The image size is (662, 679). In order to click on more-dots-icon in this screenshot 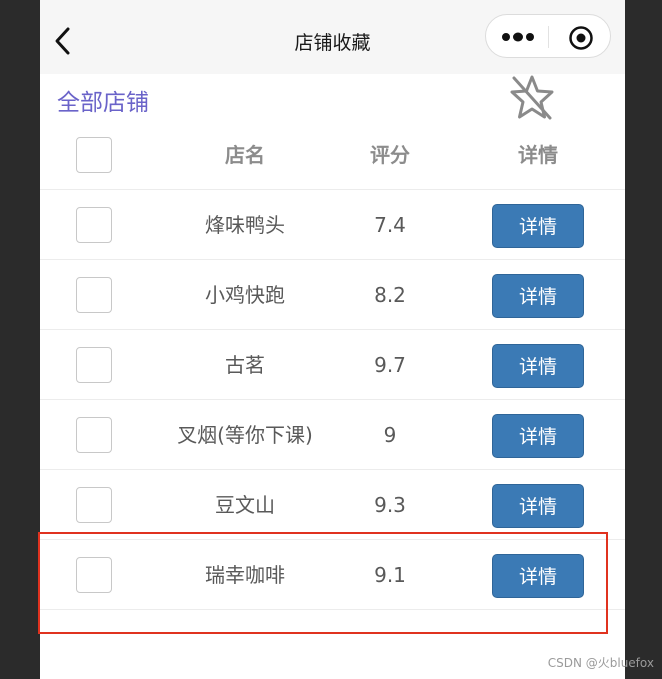, I will do `click(518, 37)`.